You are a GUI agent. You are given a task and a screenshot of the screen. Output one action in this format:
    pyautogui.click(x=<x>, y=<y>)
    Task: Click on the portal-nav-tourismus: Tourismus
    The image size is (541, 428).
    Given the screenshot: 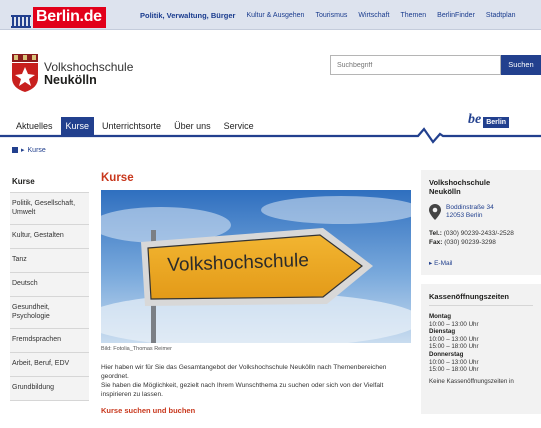 What is the action you would take?
    pyautogui.click(x=331, y=15)
    